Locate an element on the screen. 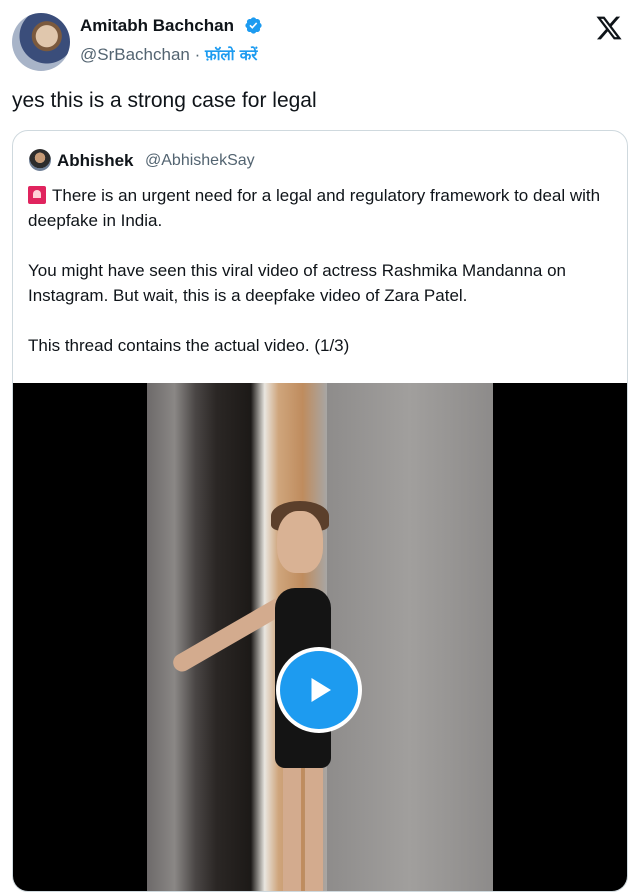 Image resolution: width=640 pixels, height=892 pixels. x-logo-icon is located at coordinates (609, 28).